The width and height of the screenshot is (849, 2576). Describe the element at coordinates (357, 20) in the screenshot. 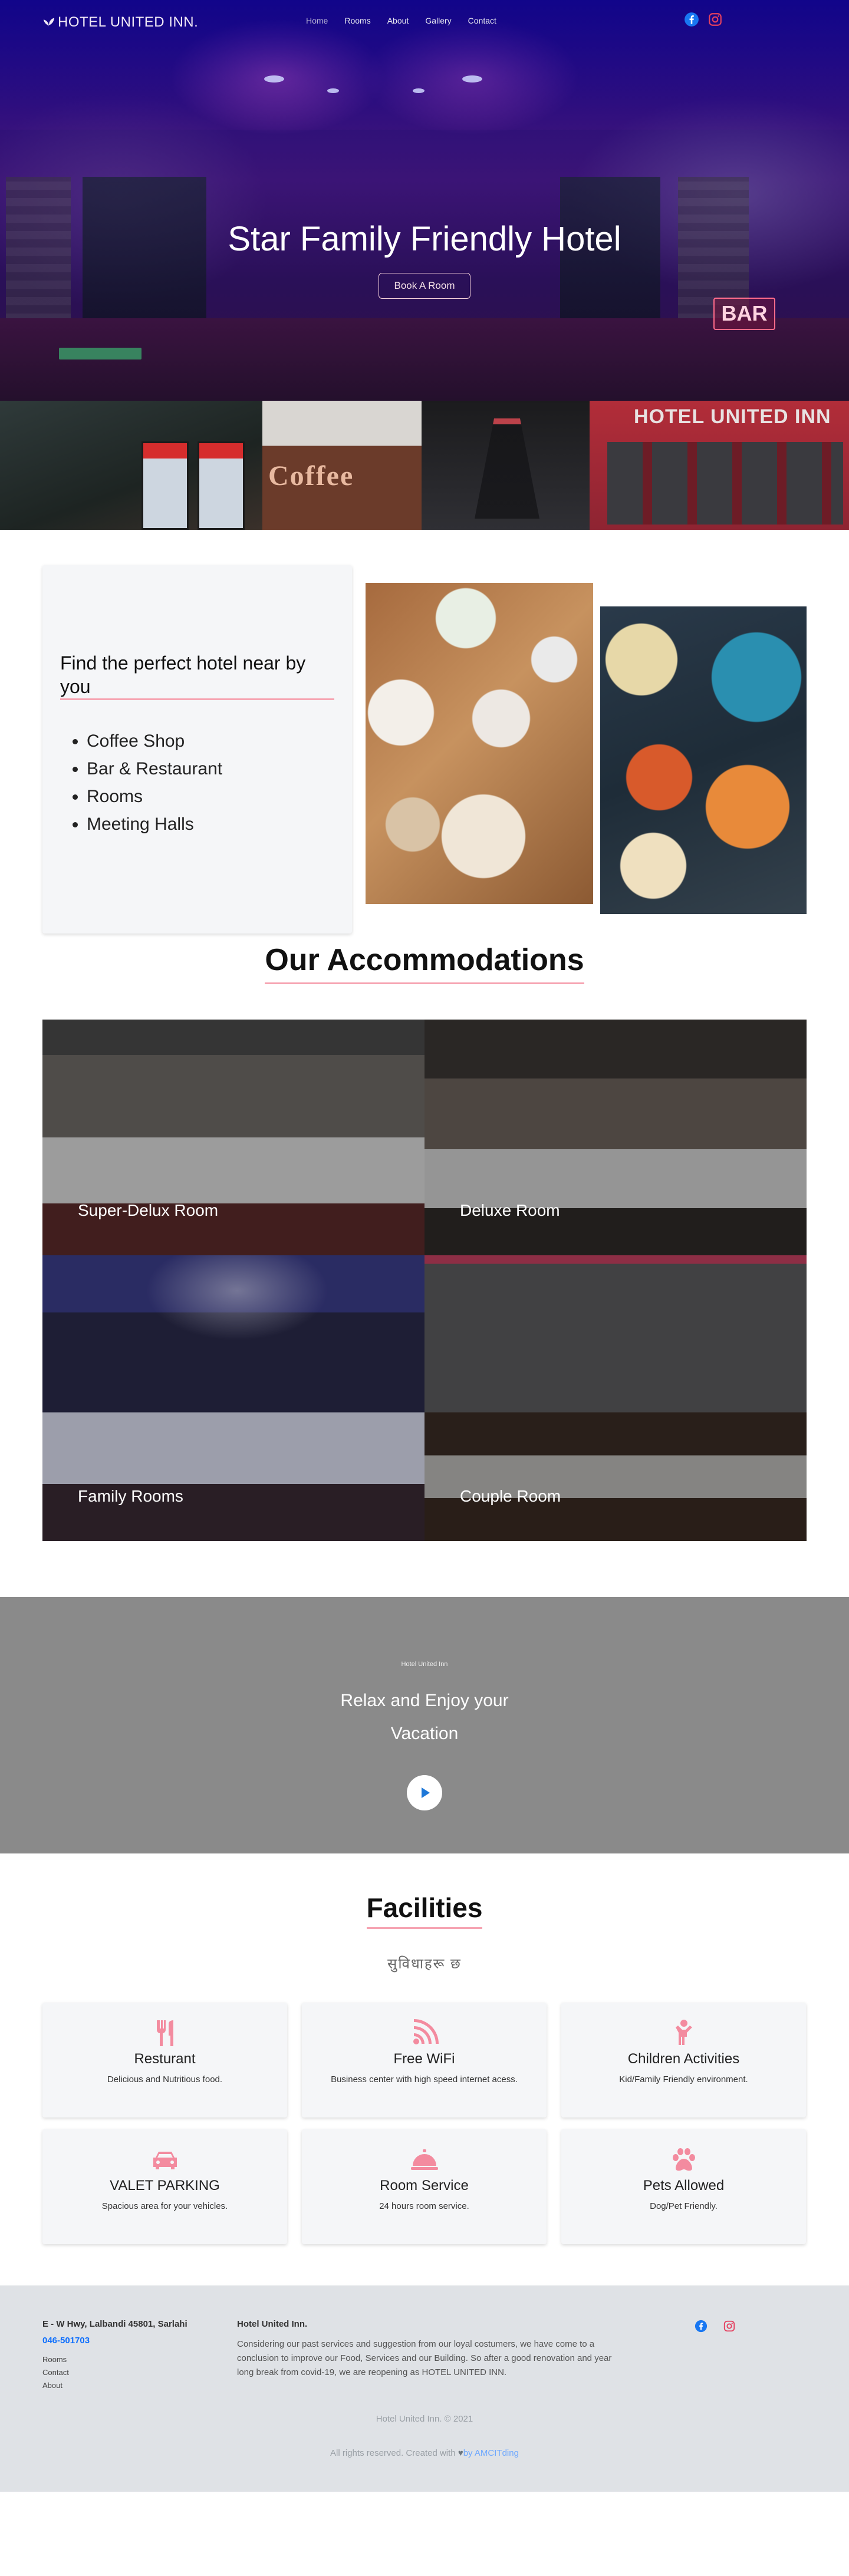

I see `nav-rooms: Rooms` at that location.